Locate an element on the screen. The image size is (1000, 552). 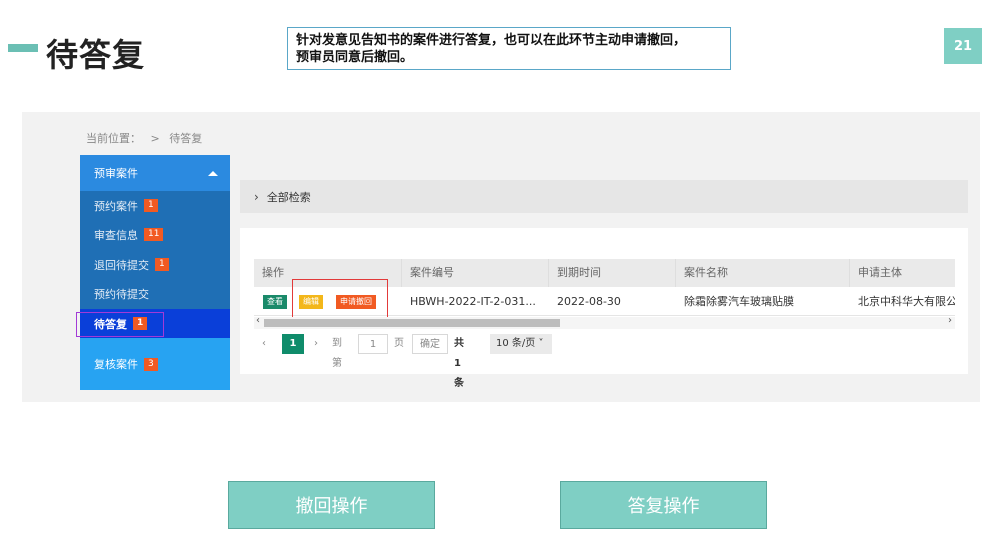
horizontal-scrollbar: ‹ › is located at coordinates (604, 322).